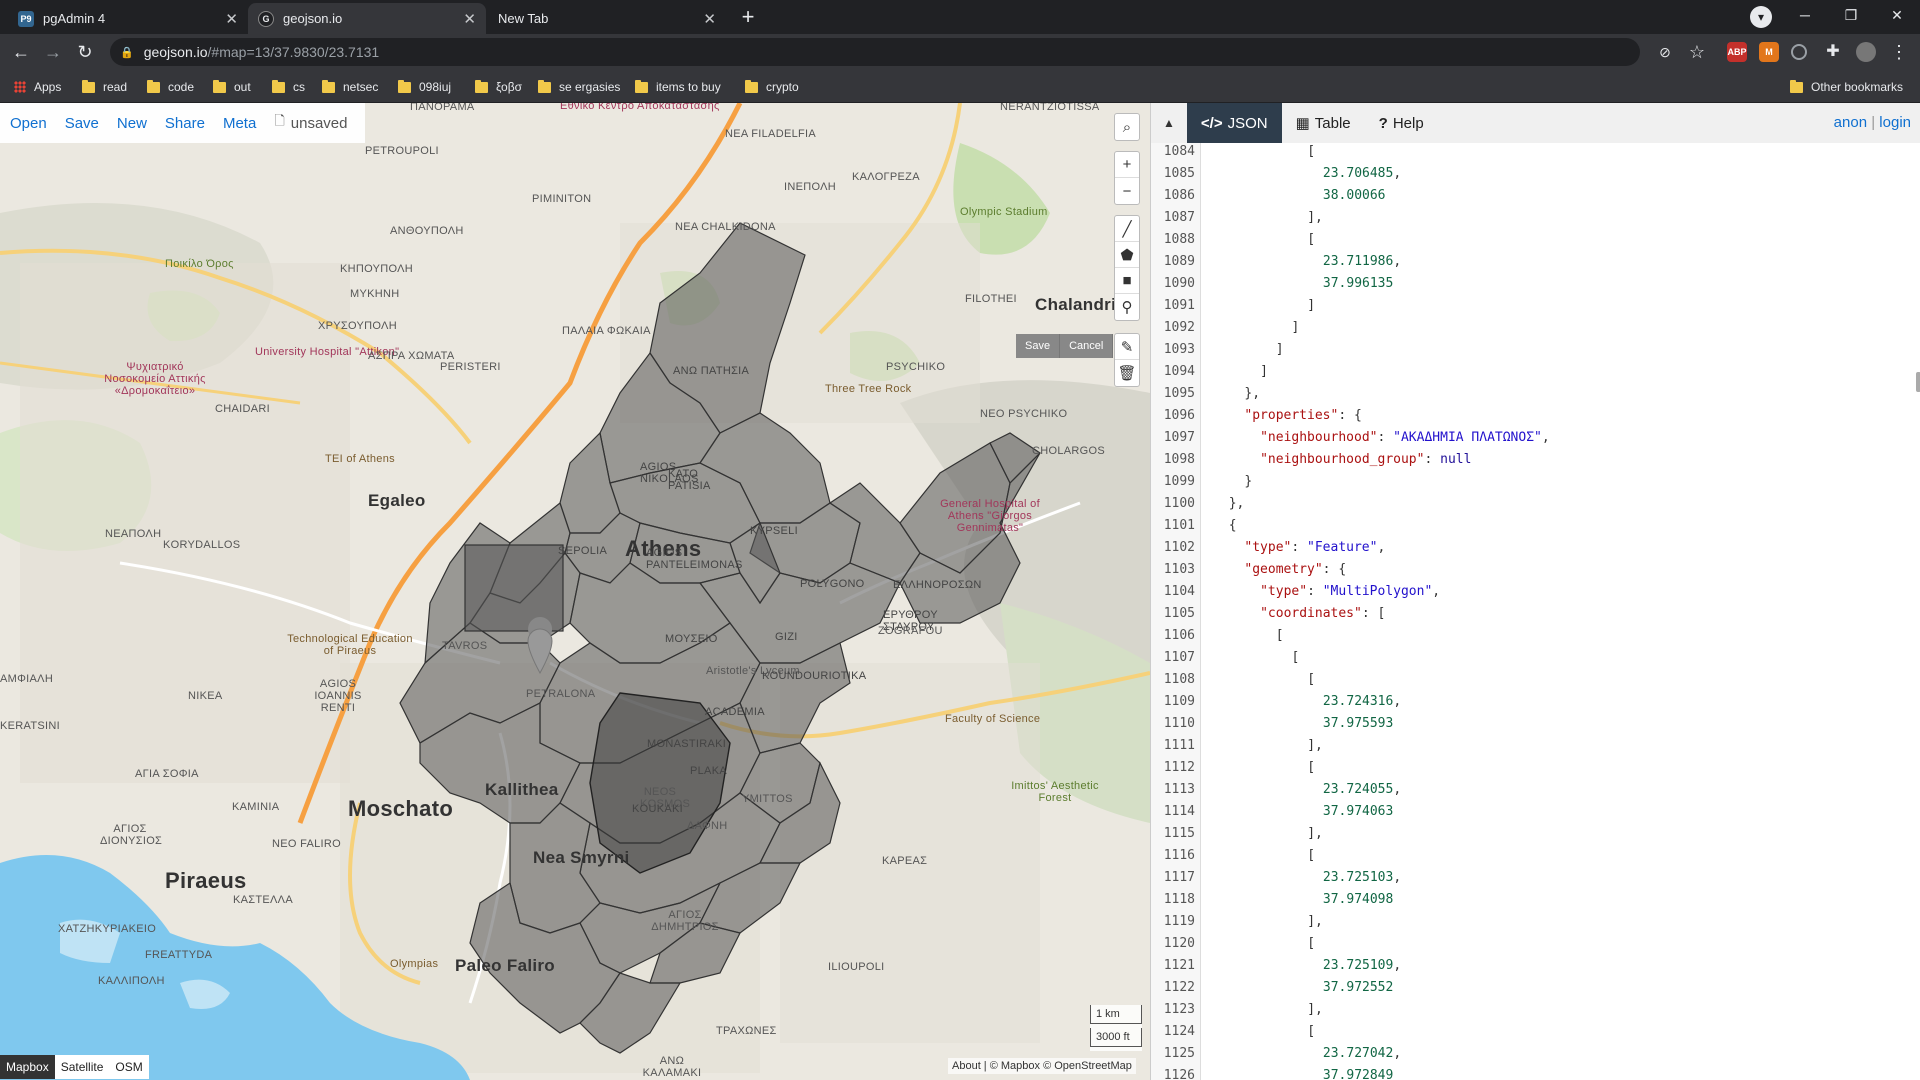  Describe the element at coordinates (1665, 52) in the screenshot. I see `tracking-off-icon: ⊘` at that location.